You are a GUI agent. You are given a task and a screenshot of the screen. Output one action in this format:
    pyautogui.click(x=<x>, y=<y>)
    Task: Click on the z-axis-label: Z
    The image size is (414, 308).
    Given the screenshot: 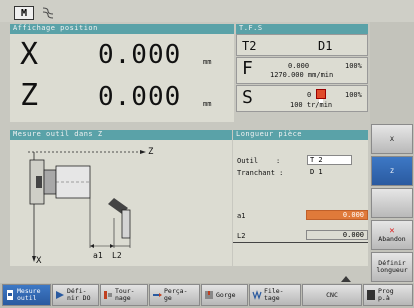 What is the action you would take?
    pyautogui.click(x=29, y=95)
    